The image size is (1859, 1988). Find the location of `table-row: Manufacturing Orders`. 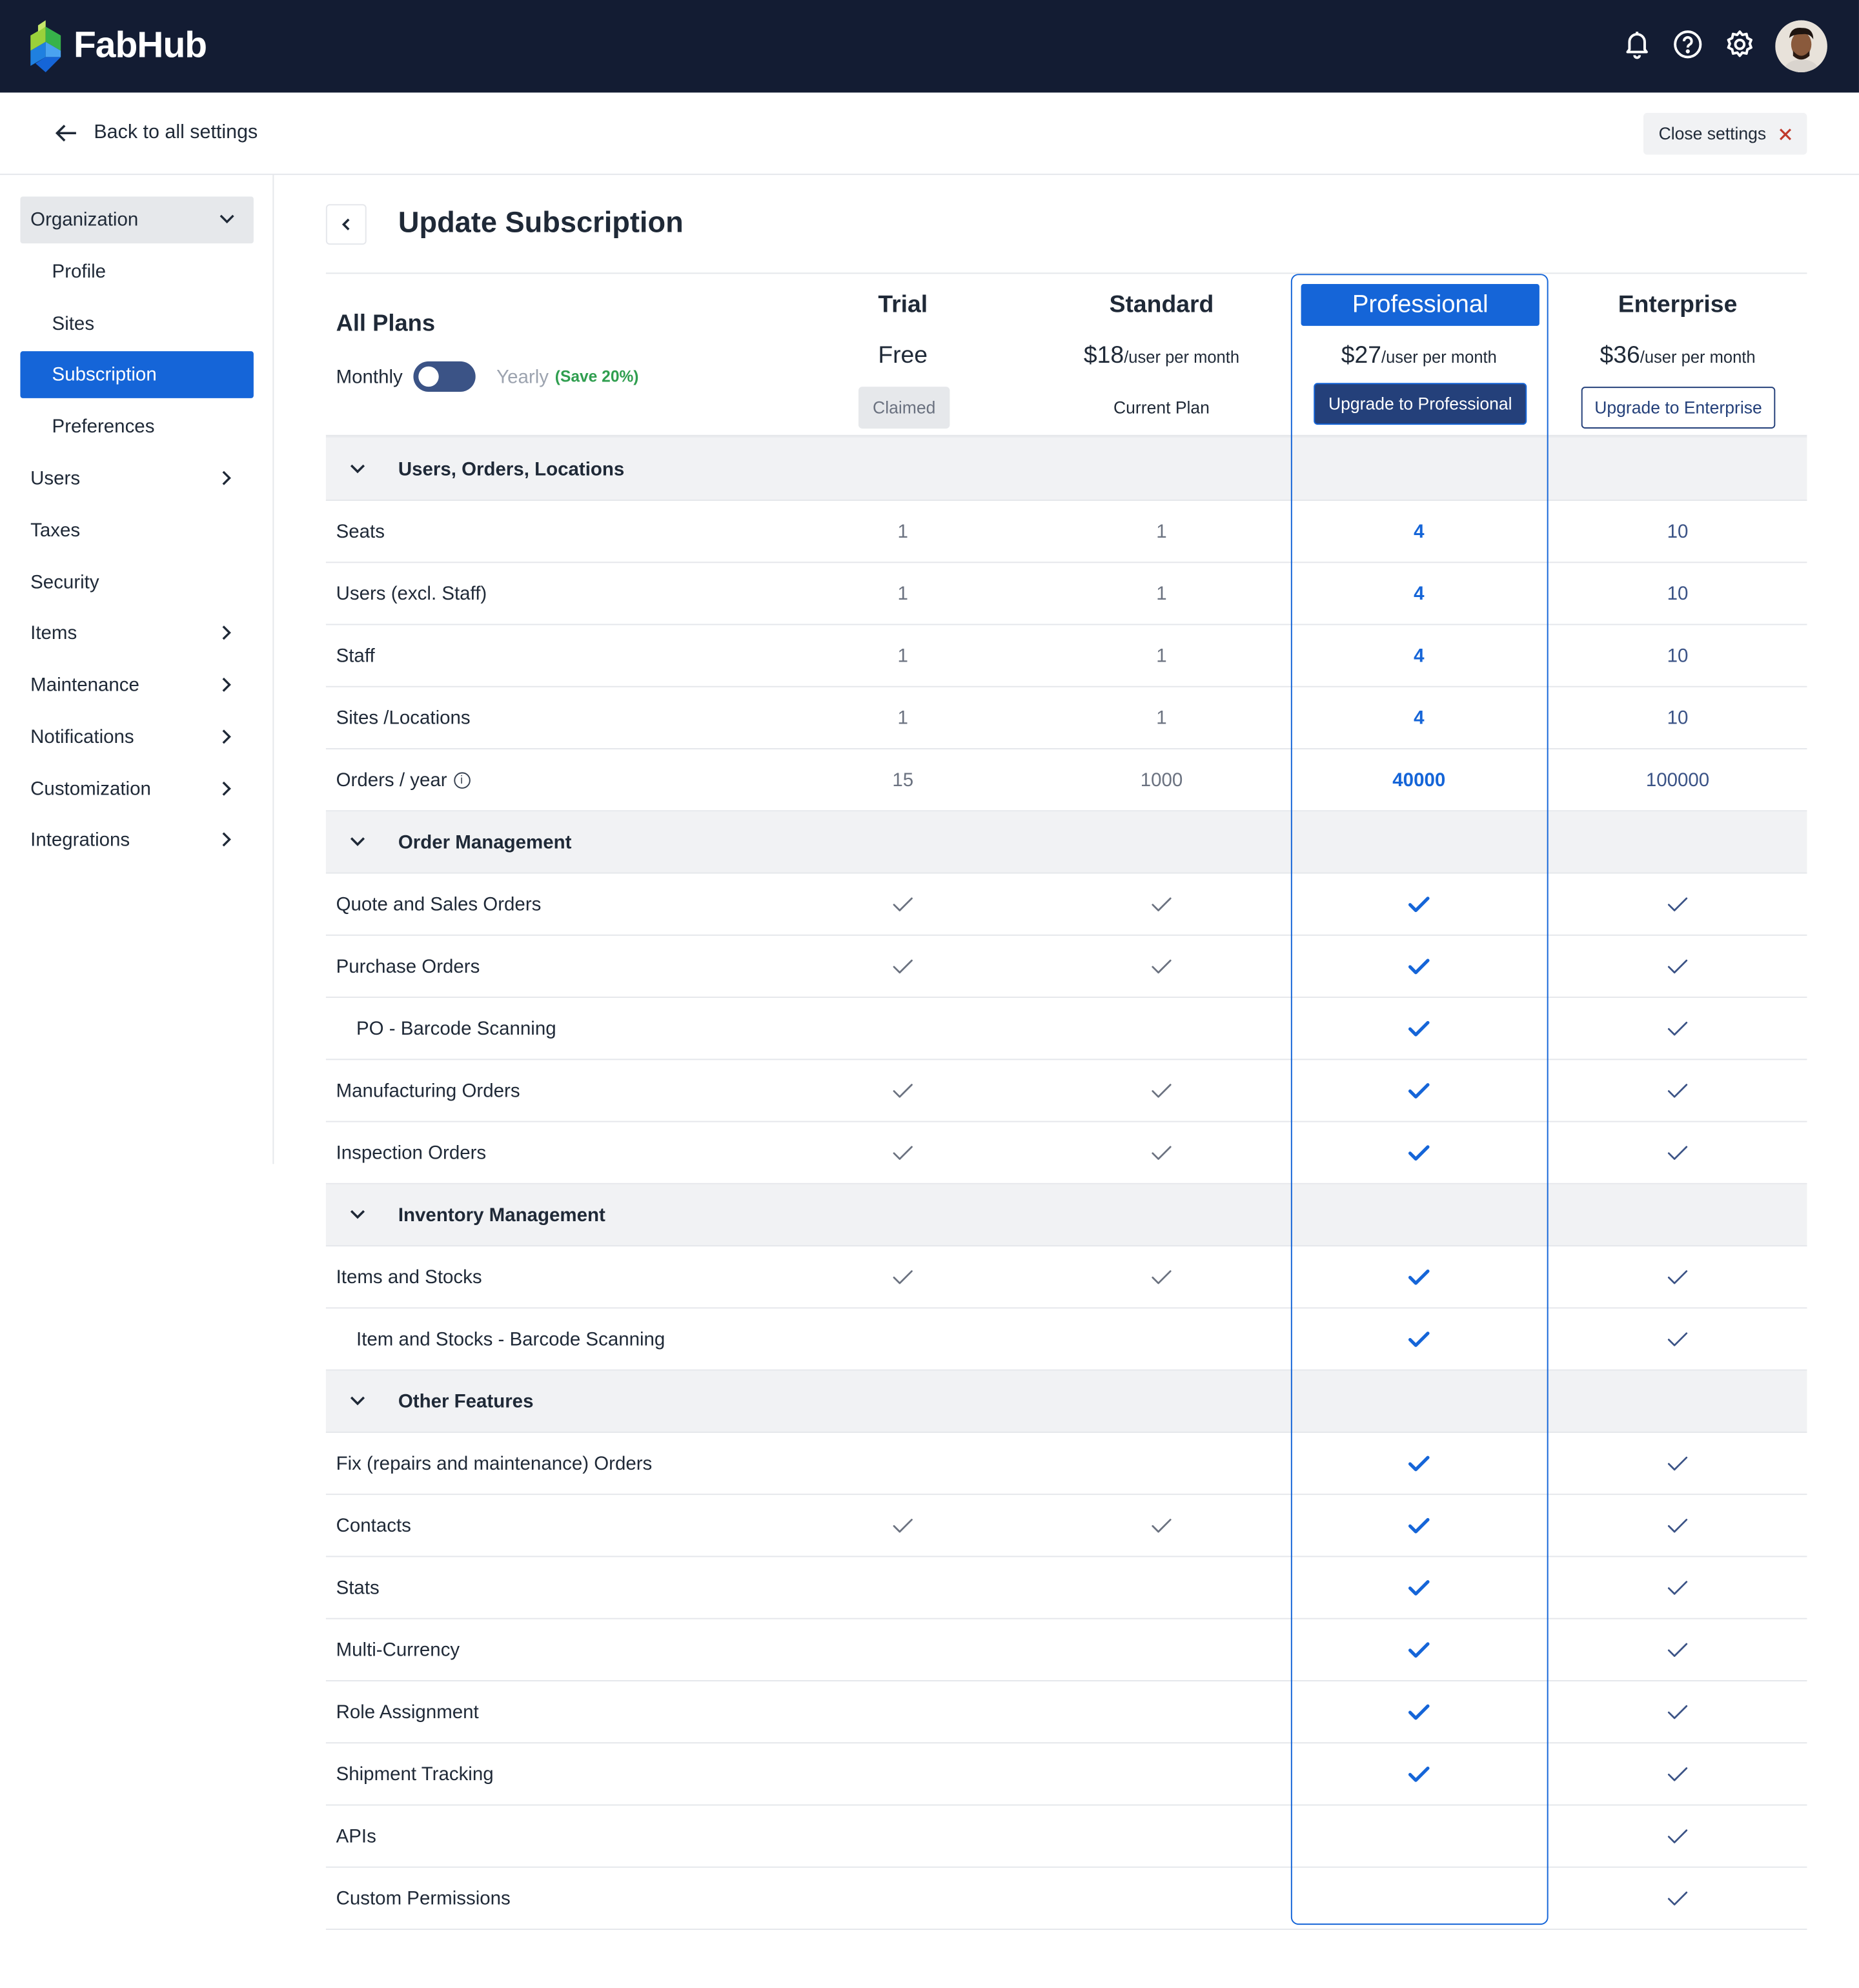

table-row: Manufacturing Orders is located at coordinates (1066, 1091).